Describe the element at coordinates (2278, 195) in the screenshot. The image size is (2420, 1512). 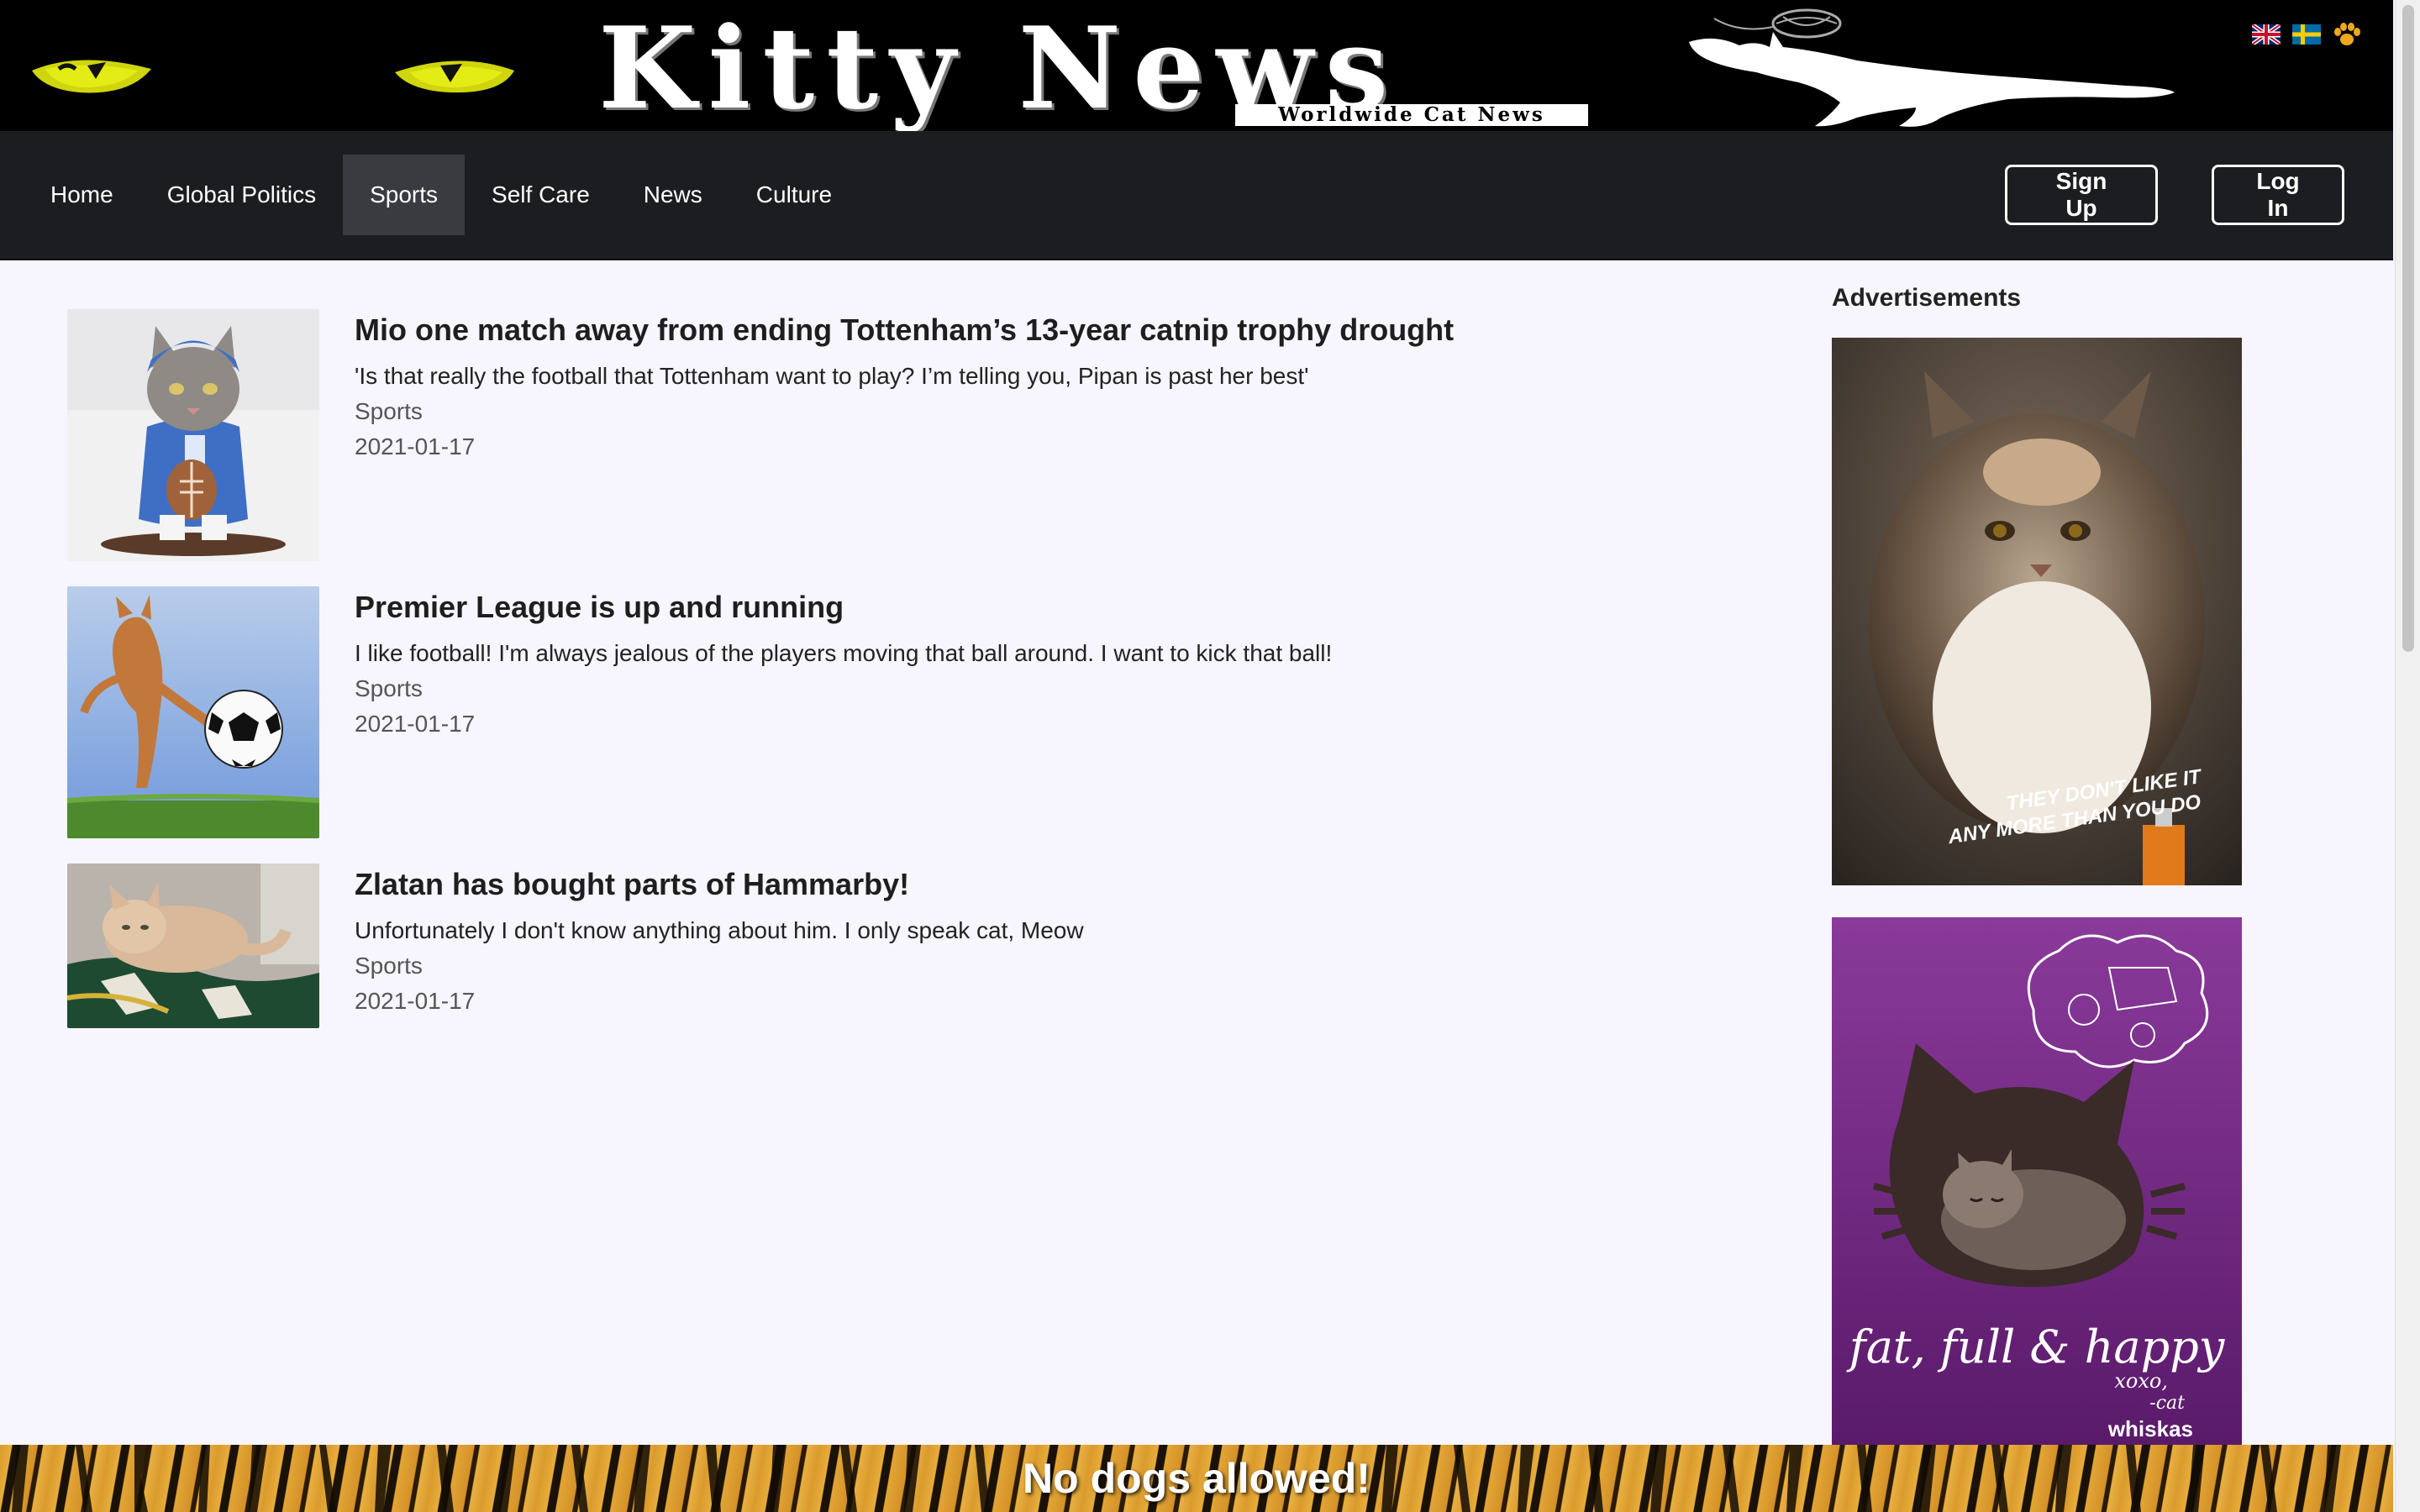
I see `log-in-button: Log In` at that location.